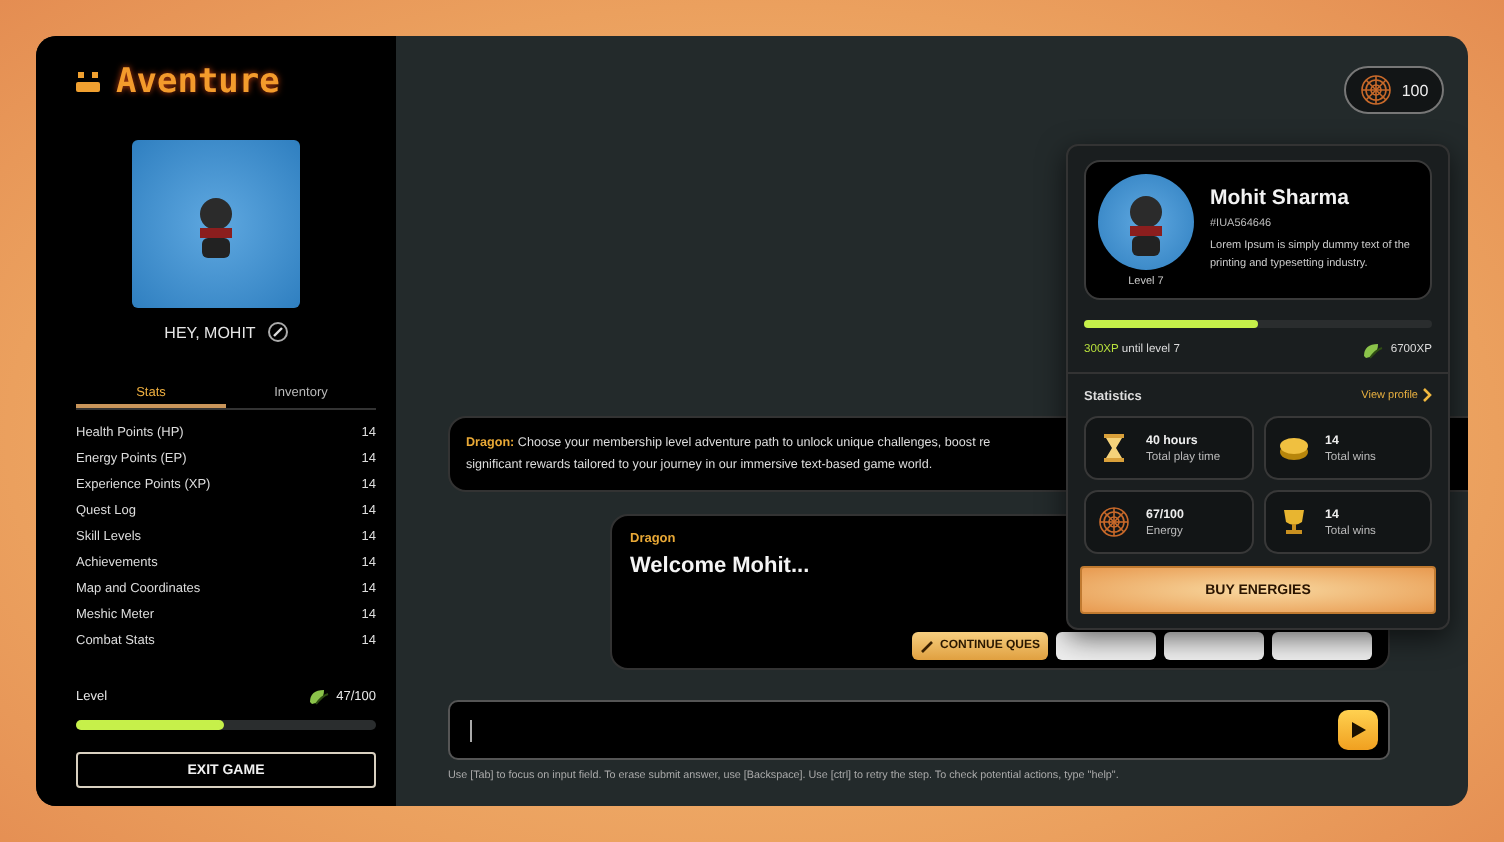  I want to click on edit-name-button, so click(277, 332).